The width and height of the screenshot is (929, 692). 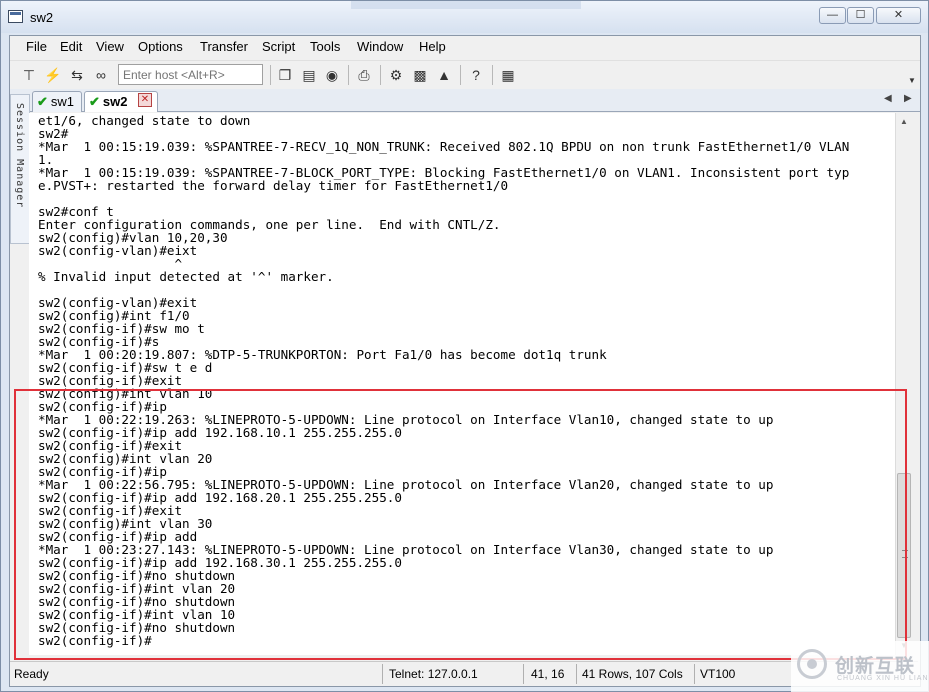 I want to click on sftp-icon: ▲, so click(x=444, y=75).